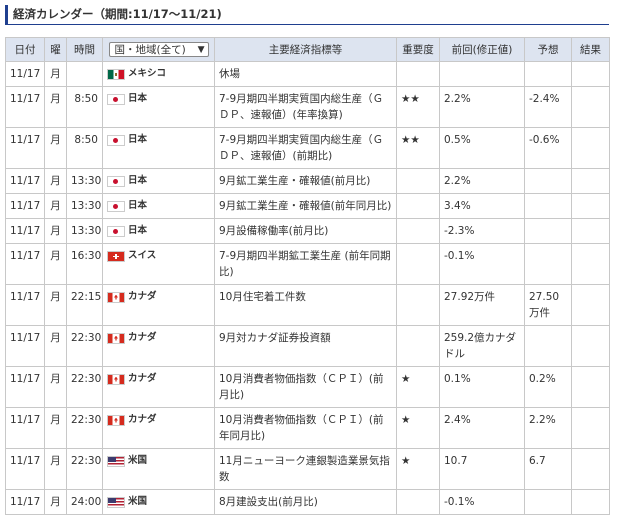  I want to click on cell-indicator: 10月住宅着工件数, so click(305, 305).